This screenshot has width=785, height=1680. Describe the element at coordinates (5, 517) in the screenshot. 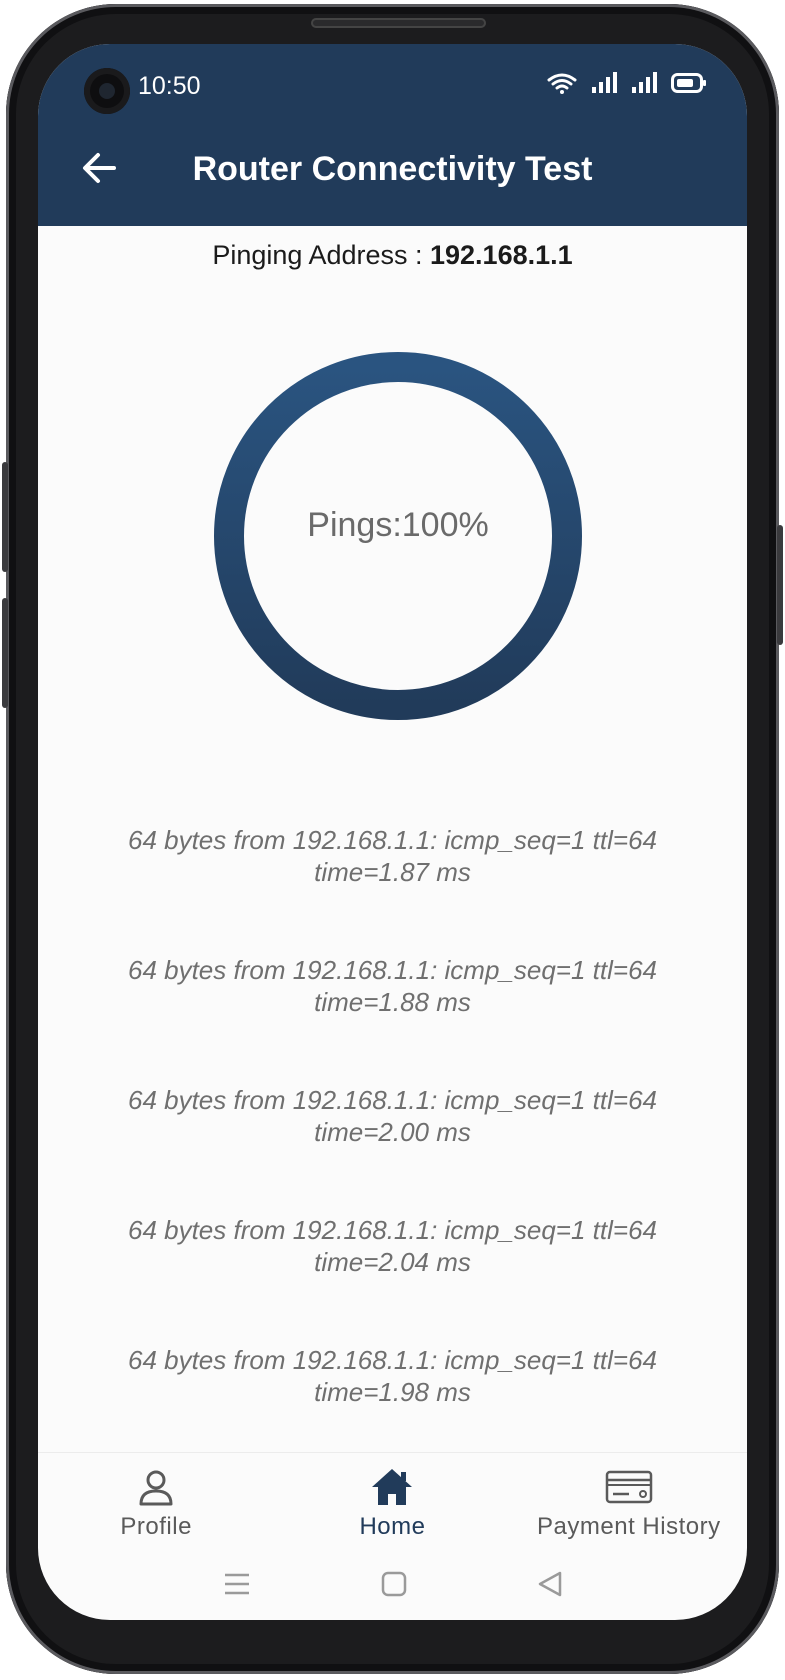

I see `volume-up-button` at that location.